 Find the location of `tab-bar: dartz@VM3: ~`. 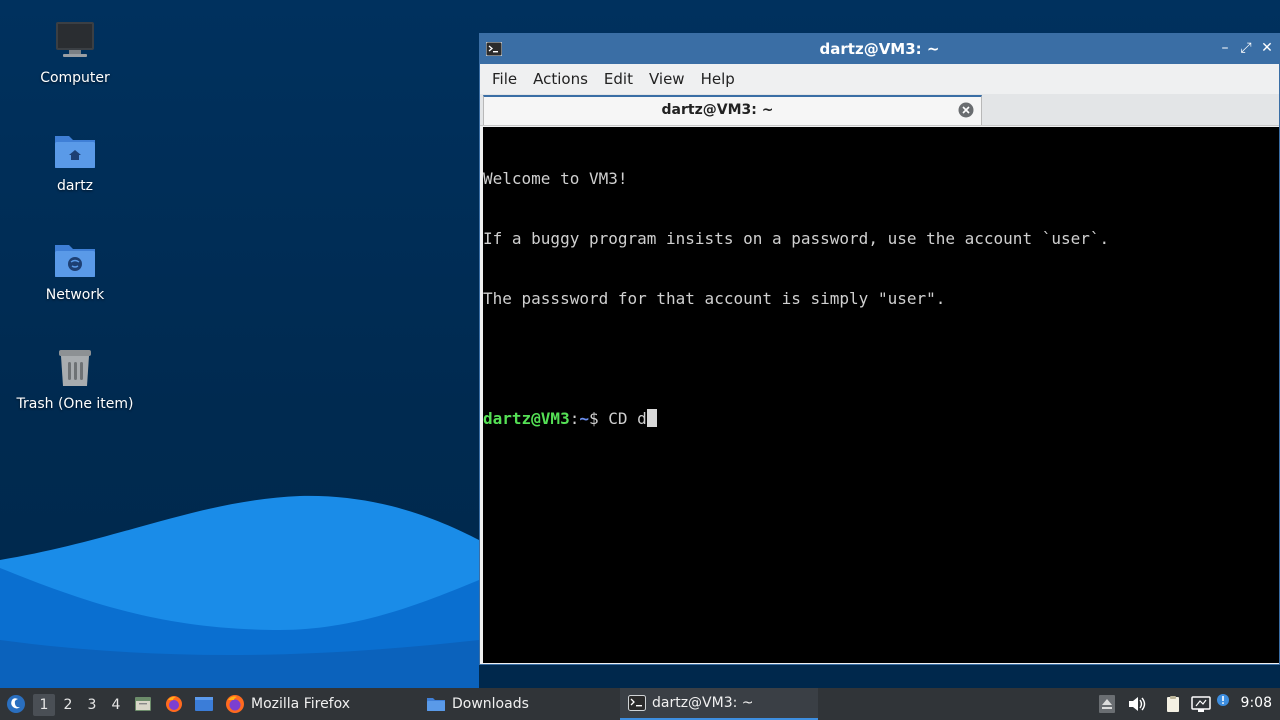

tab-bar: dartz@VM3: ~ is located at coordinates (879, 110).